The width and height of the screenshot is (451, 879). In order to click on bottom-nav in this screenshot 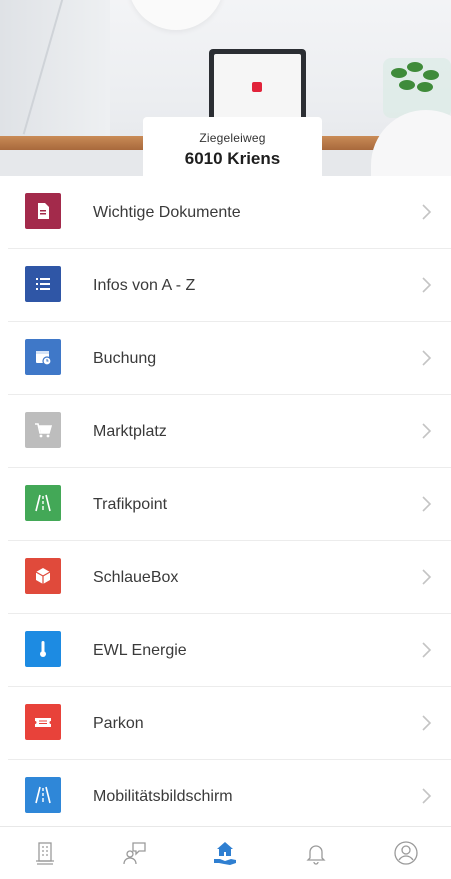, I will do `click(225, 852)`.